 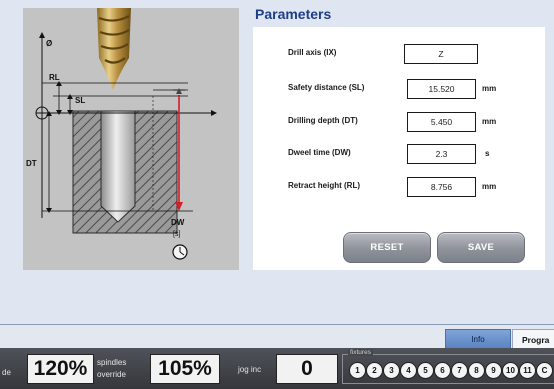 I want to click on param-row-safety-distance: Safety distance (SL) 15.520 mm, so click(x=399, y=89).